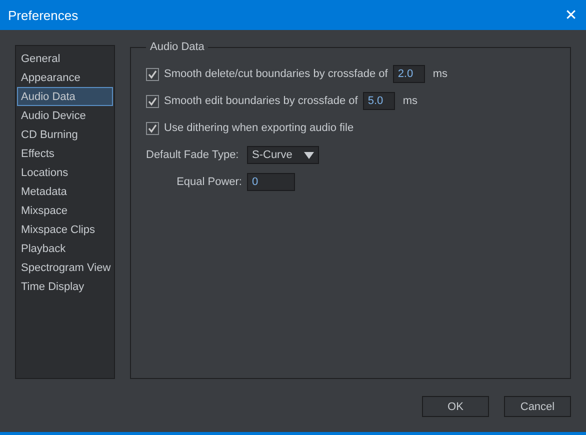  I want to click on input-field: 2.0, so click(408, 74).